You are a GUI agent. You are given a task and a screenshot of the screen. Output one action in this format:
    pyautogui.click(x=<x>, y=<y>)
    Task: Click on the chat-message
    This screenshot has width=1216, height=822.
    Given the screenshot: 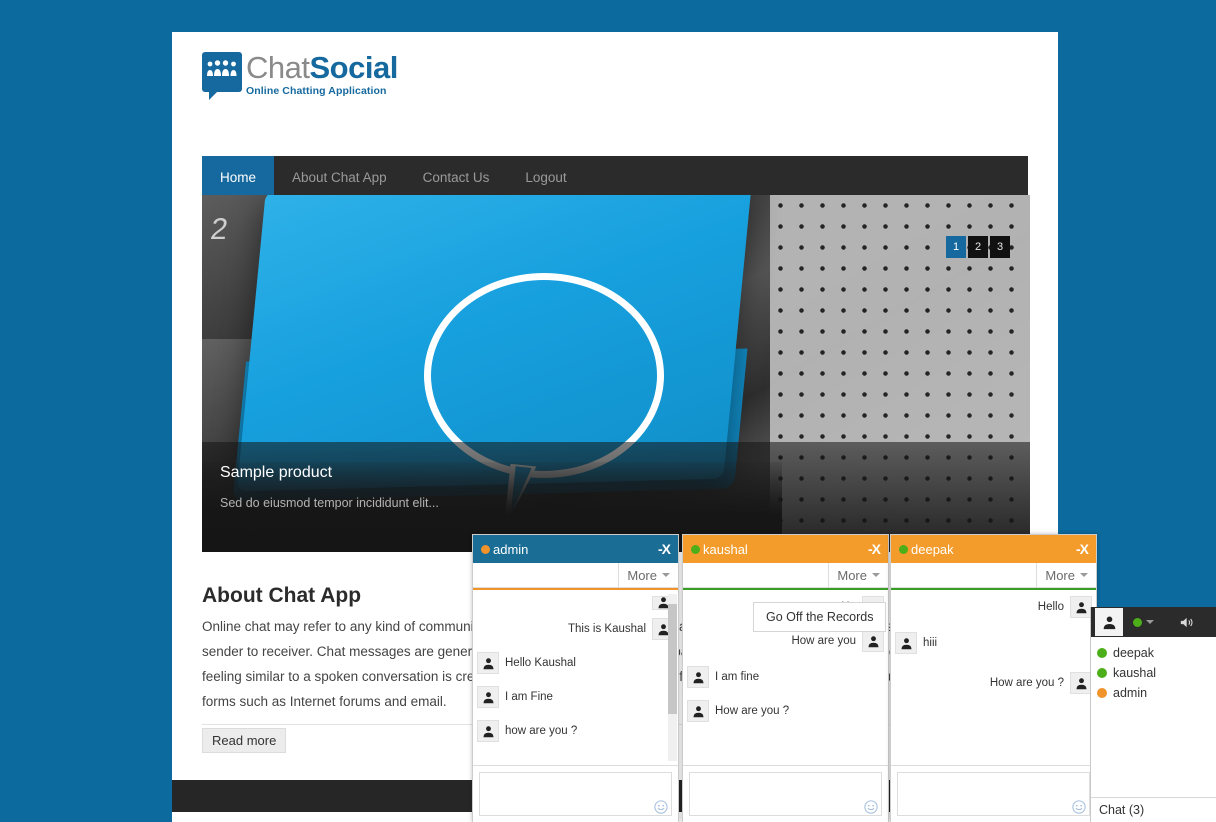 What is the action you would take?
    pyautogui.click(x=575, y=603)
    